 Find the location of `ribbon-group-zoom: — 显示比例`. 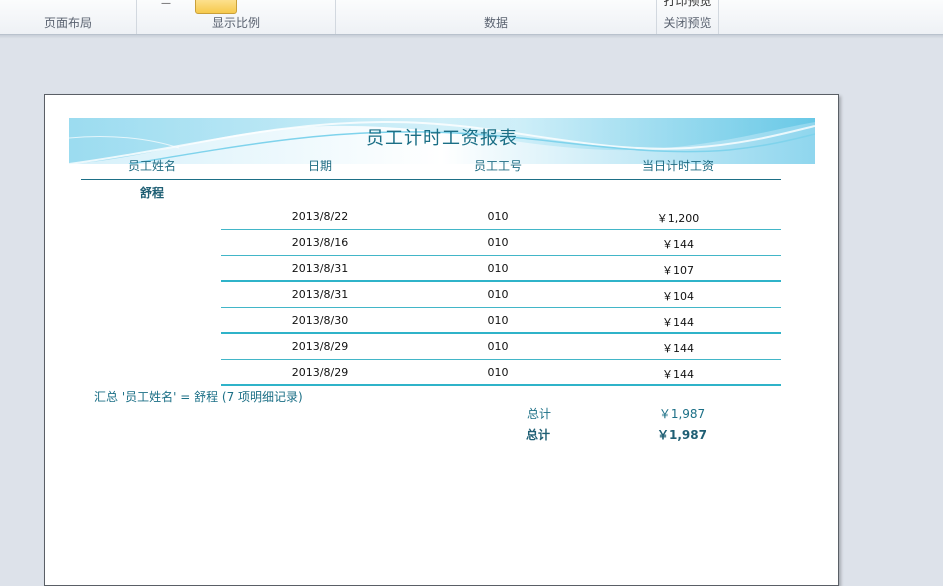

ribbon-group-zoom: — 显示比例 is located at coordinates (236, 17).